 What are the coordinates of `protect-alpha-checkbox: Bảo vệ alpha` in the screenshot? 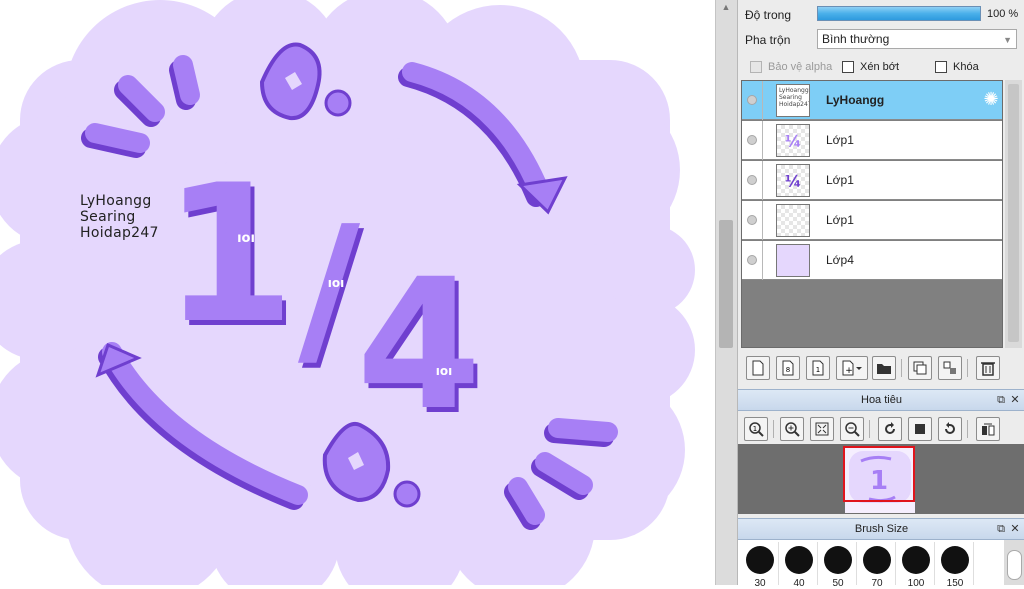 It's located at (791, 67).